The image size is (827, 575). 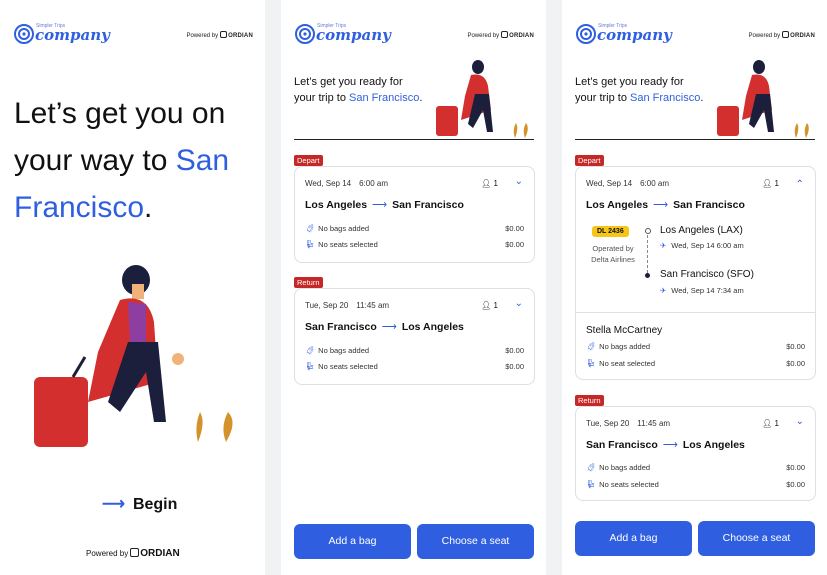 What do you see at coordinates (624, 330) in the screenshot?
I see `passenger-name: Stella McCartney` at bounding box center [624, 330].